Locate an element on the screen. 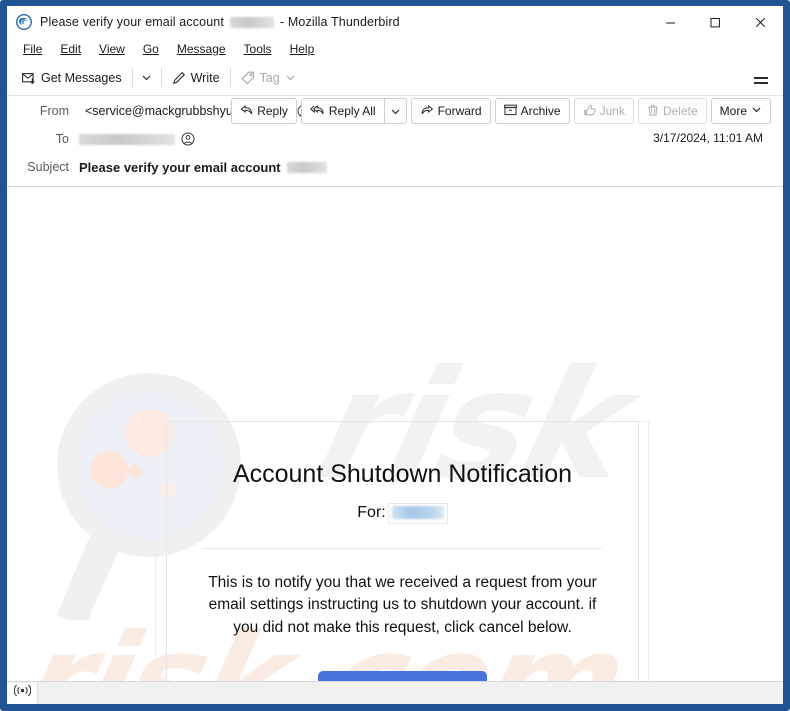  tag-chevron-down-icon is located at coordinates (290, 77).